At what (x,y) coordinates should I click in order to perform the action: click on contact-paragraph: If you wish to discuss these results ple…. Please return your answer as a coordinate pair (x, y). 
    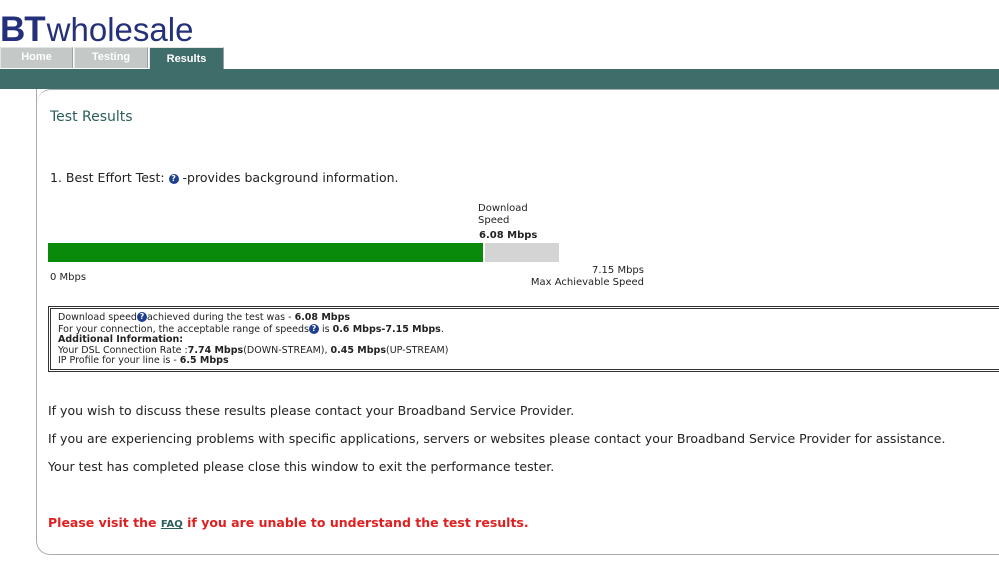
    Looking at the image, I should click on (311, 410).